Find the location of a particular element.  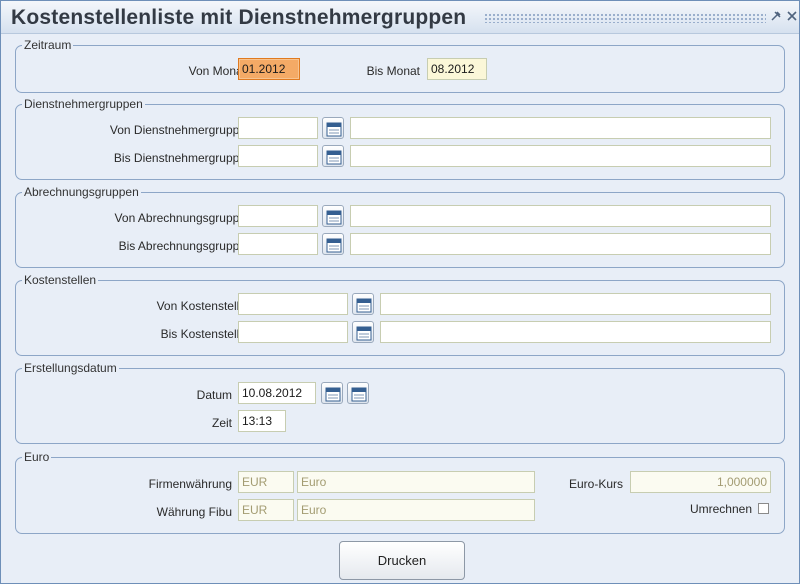

von-dienstnehmergruppe-label: Von Dienstnehmergruppe is located at coordinates (177, 130).